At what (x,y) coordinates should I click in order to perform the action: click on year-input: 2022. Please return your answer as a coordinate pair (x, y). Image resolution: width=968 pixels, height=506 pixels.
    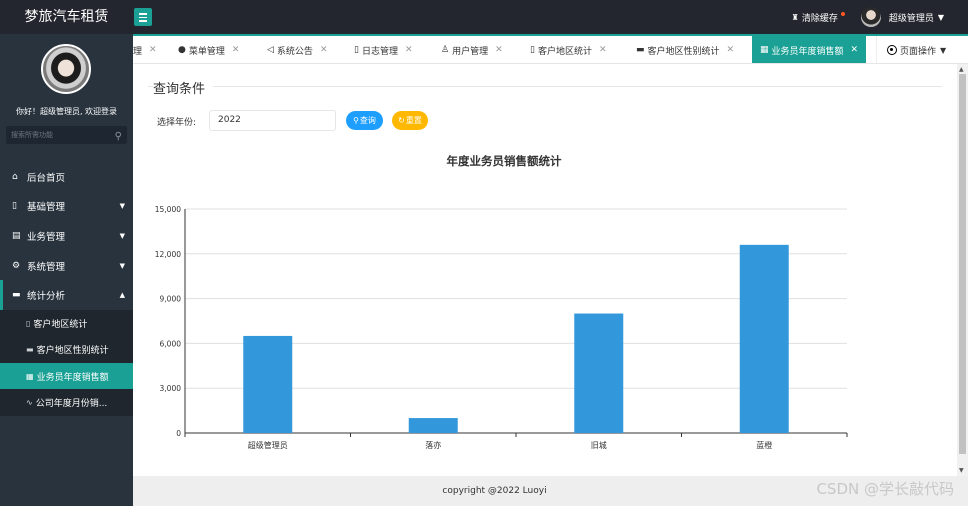
    Looking at the image, I should click on (272, 120).